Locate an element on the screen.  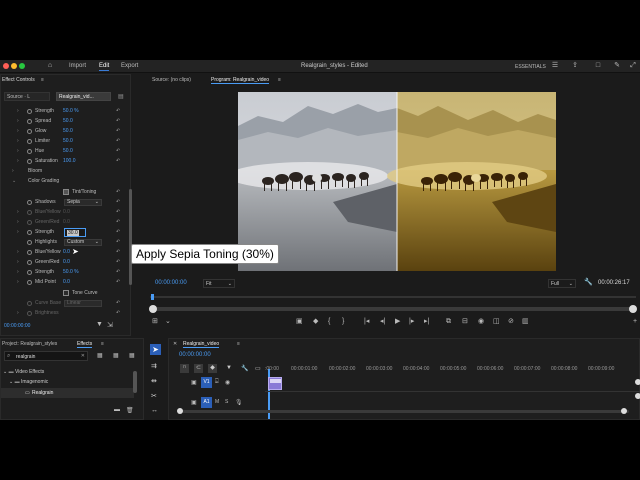
captions-icon: ▭ is located at coordinates (258, 368).